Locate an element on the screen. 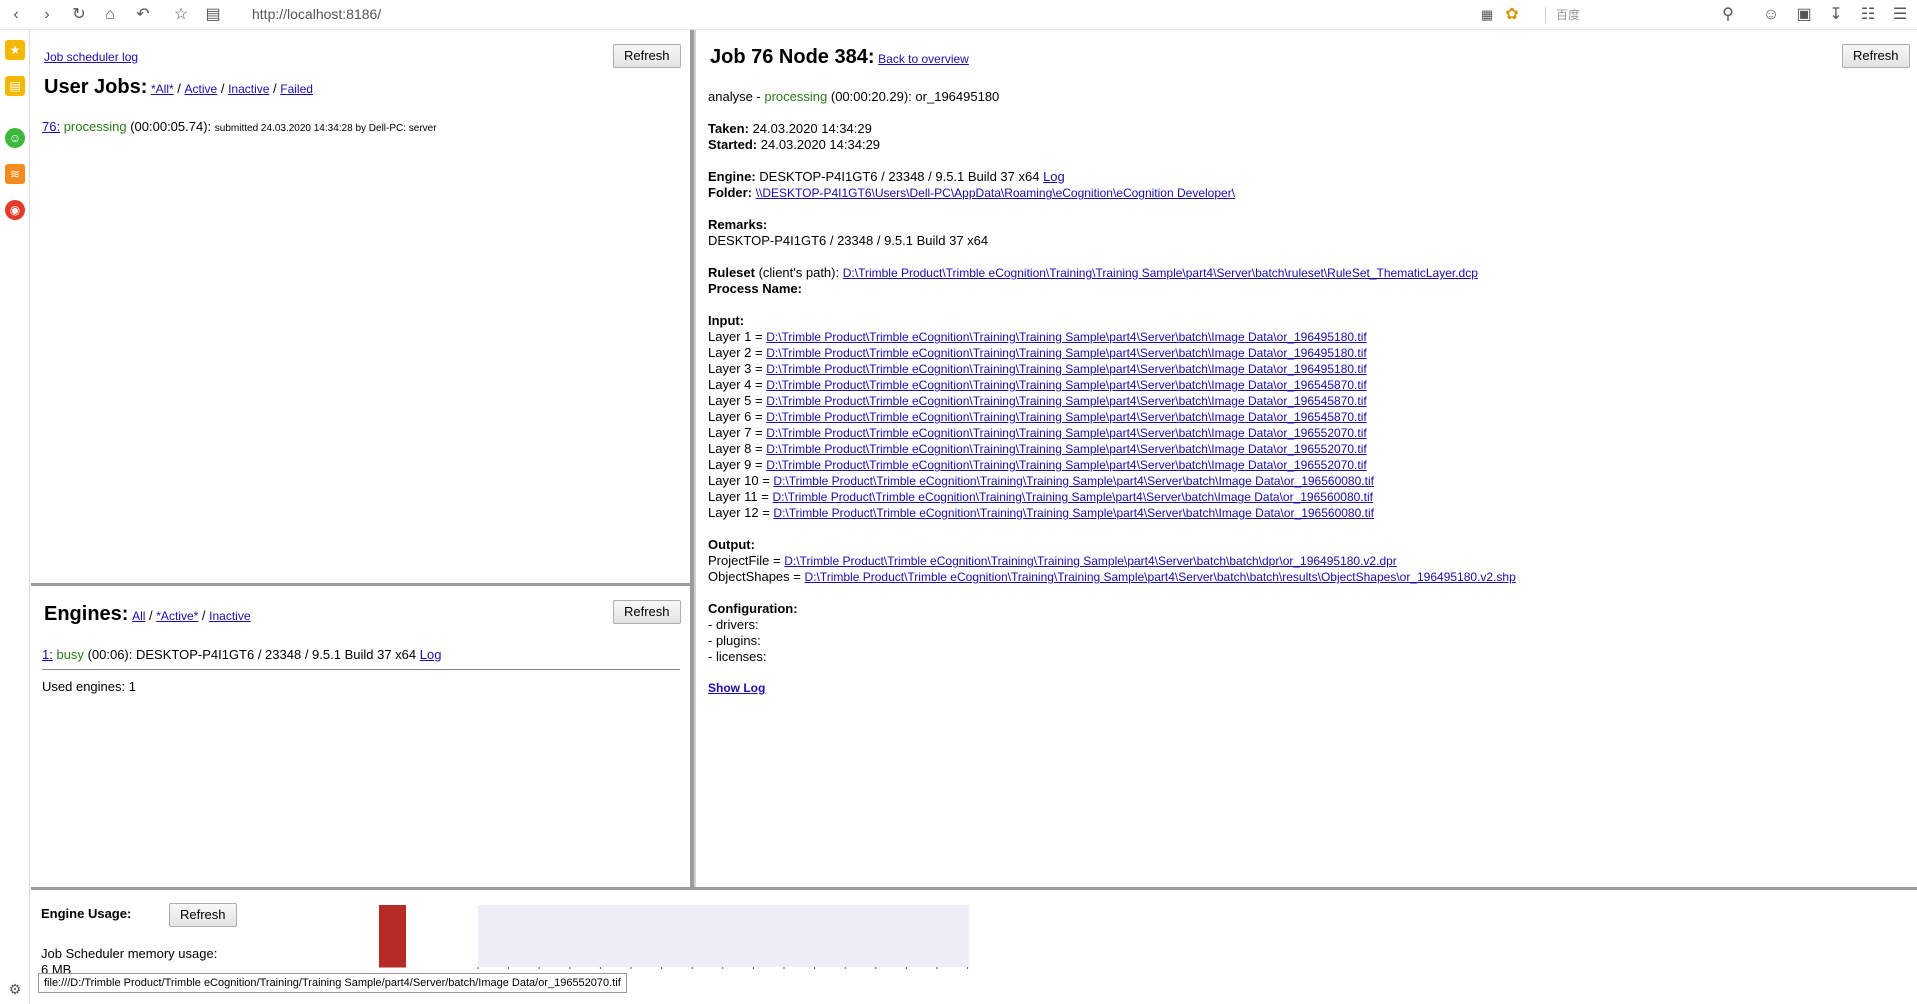 This screenshot has width=1917, height=1004. started-value: 24.03.2020 14:34:29 is located at coordinates (820, 144).